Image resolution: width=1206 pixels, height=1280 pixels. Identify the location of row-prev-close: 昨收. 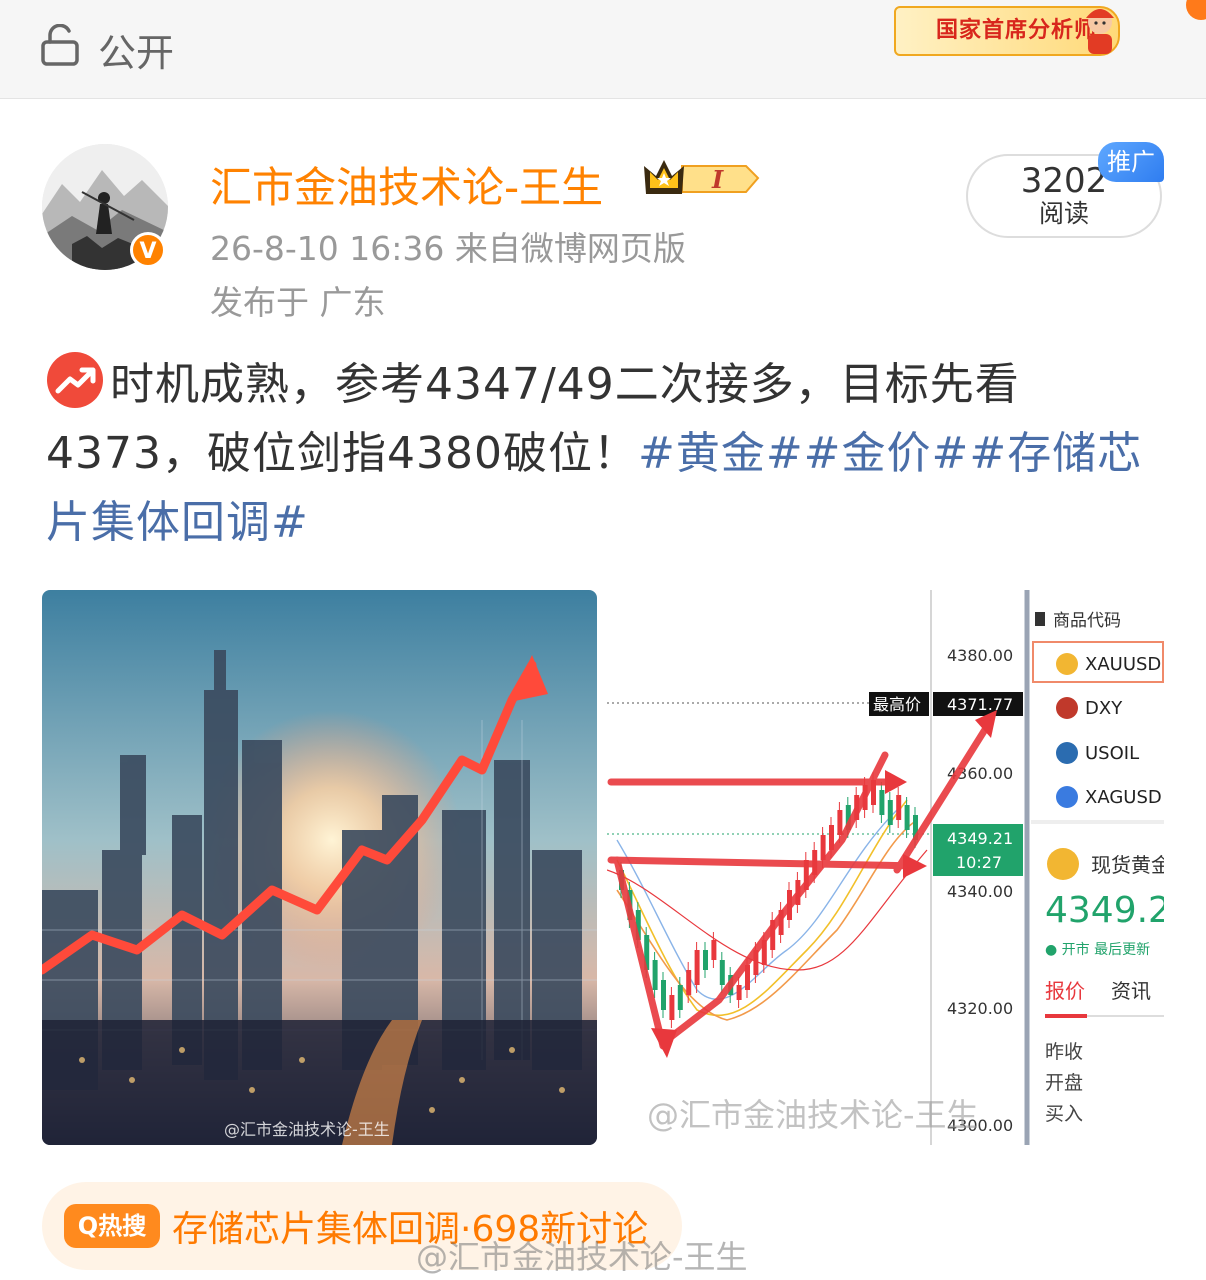
(1064, 1052).